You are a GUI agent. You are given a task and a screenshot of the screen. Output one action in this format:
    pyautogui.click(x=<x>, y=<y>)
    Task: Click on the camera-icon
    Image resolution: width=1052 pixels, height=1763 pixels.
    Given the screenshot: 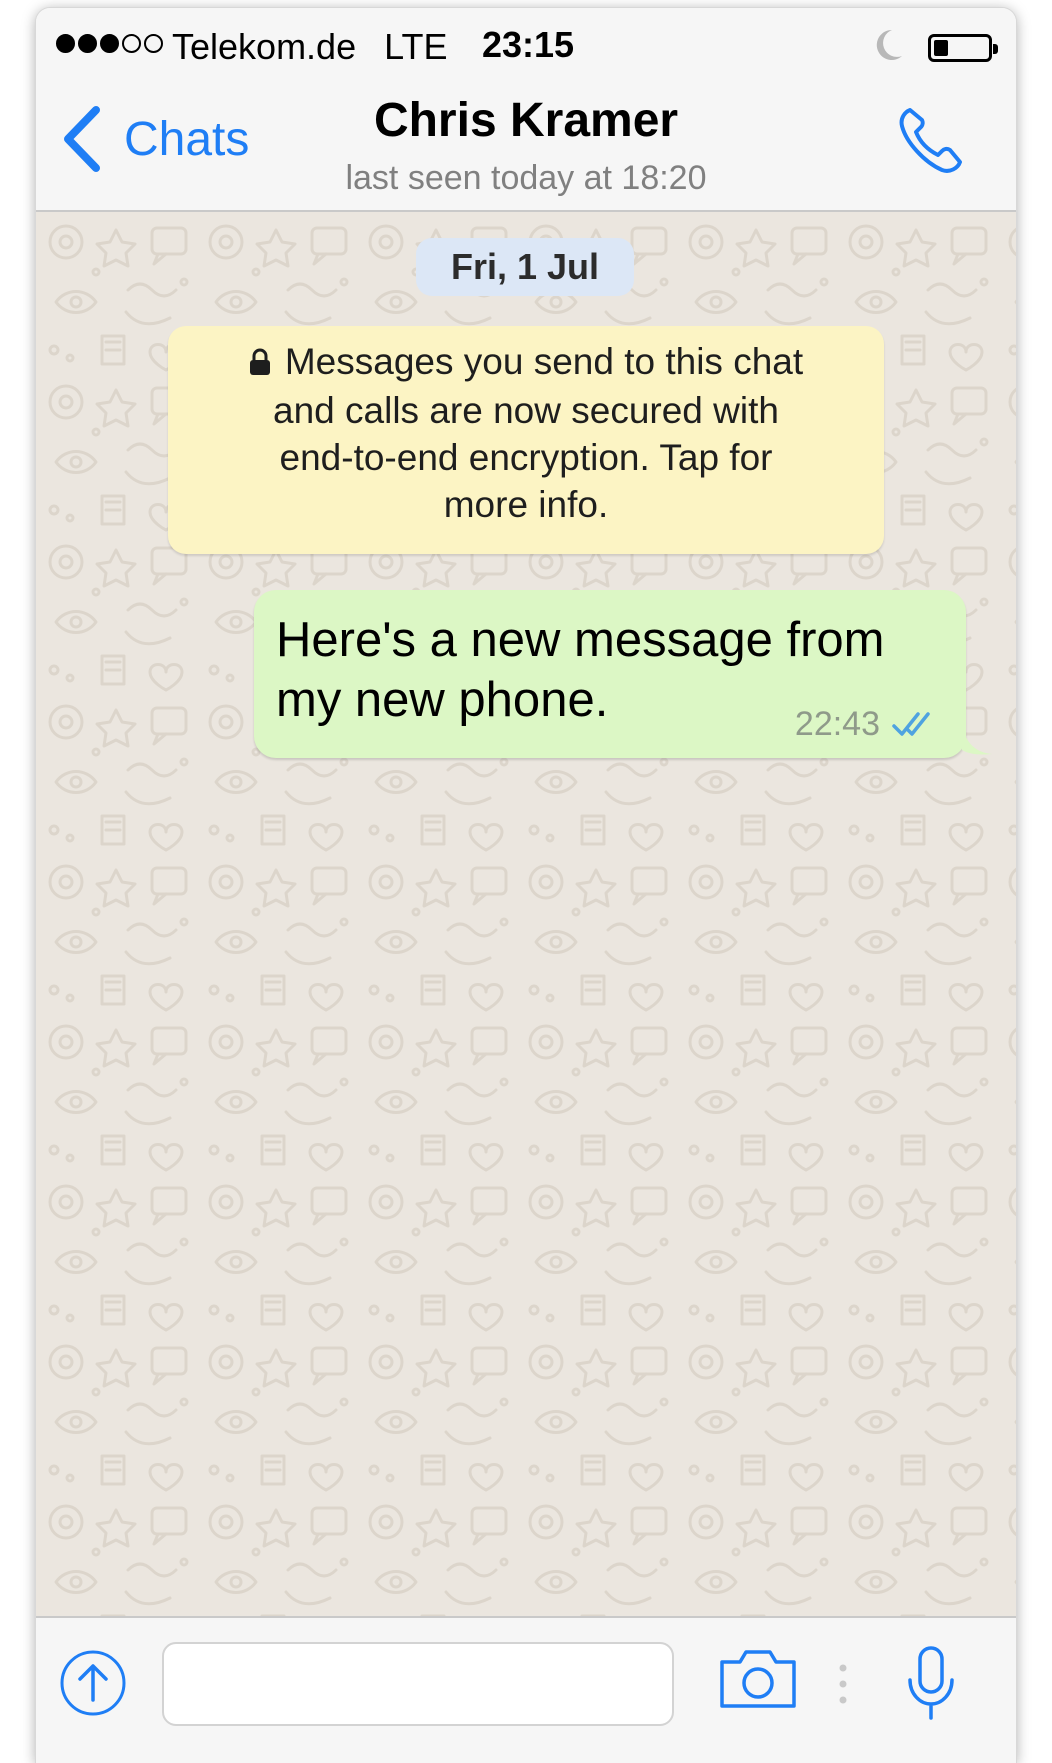 What is the action you would take?
    pyautogui.click(x=758, y=1679)
    